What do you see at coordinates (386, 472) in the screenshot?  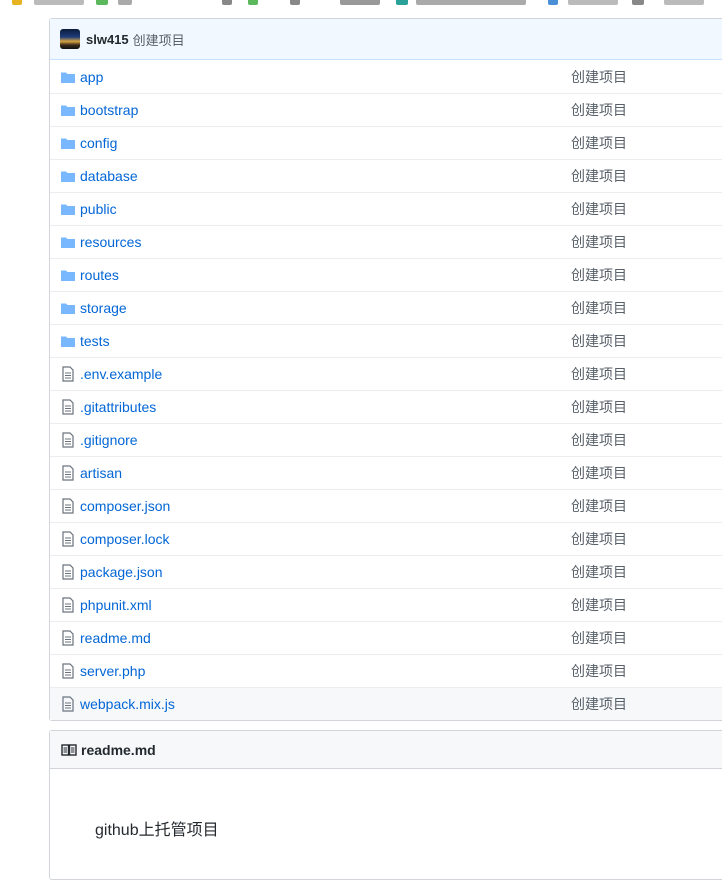 I see `file-row: artisan 创建项目` at bounding box center [386, 472].